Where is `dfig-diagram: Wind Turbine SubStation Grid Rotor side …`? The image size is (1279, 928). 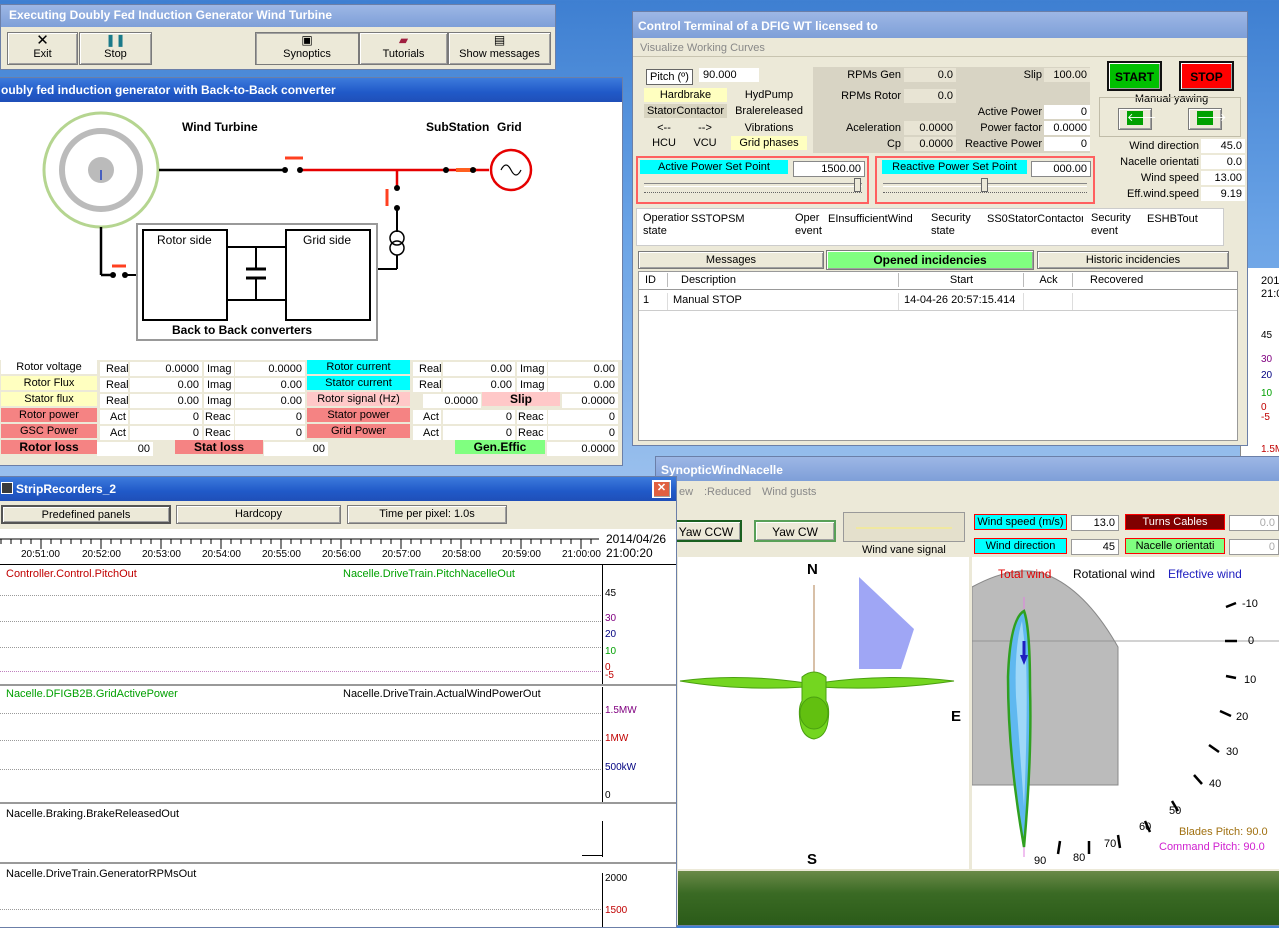 dfig-diagram: Wind Turbine SubStation Grid Rotor side … is located at coordinates (311, 231).